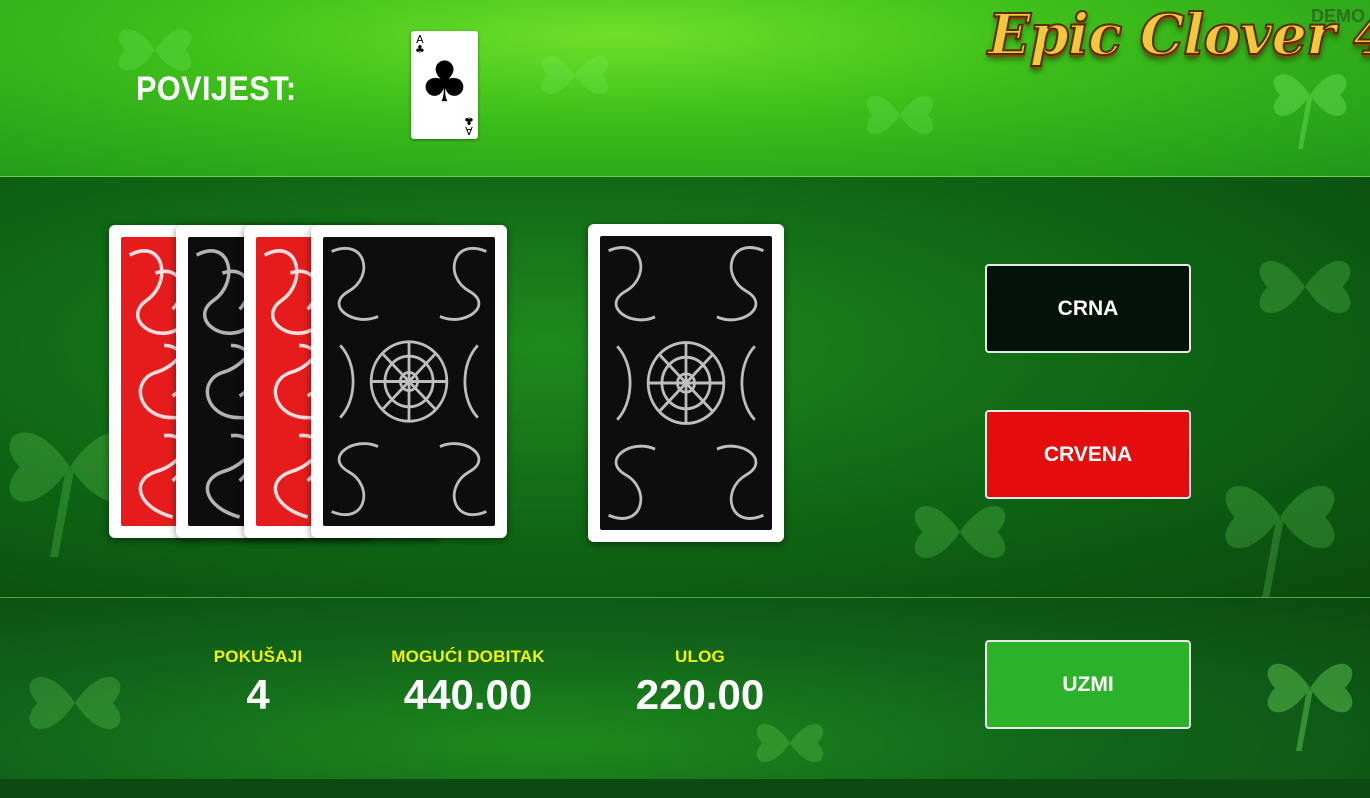 This screenshot has width=1370, height=798. What do you see at coordinates (700, 694) in the screenshot?
I see `bet-value: 220.00` at bounding box center [700, 694].